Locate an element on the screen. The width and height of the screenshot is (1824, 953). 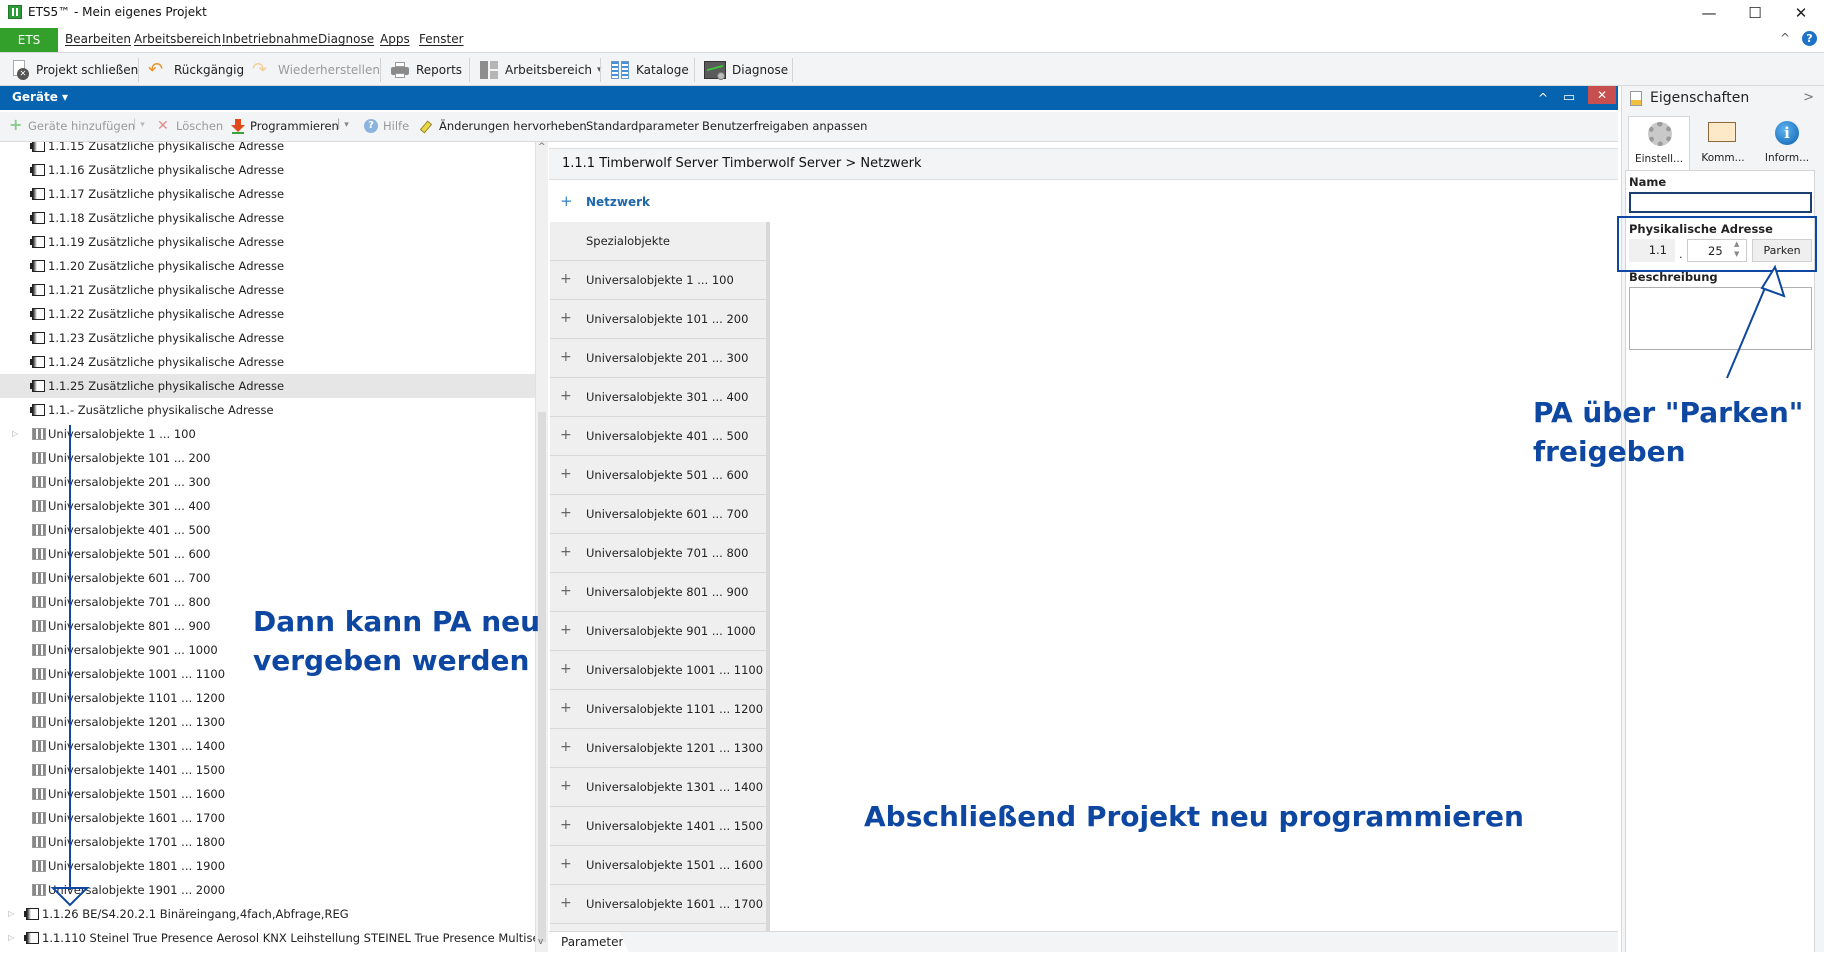
section-netzwerk: + Netzwerk is located at coordinates (1083, 202).